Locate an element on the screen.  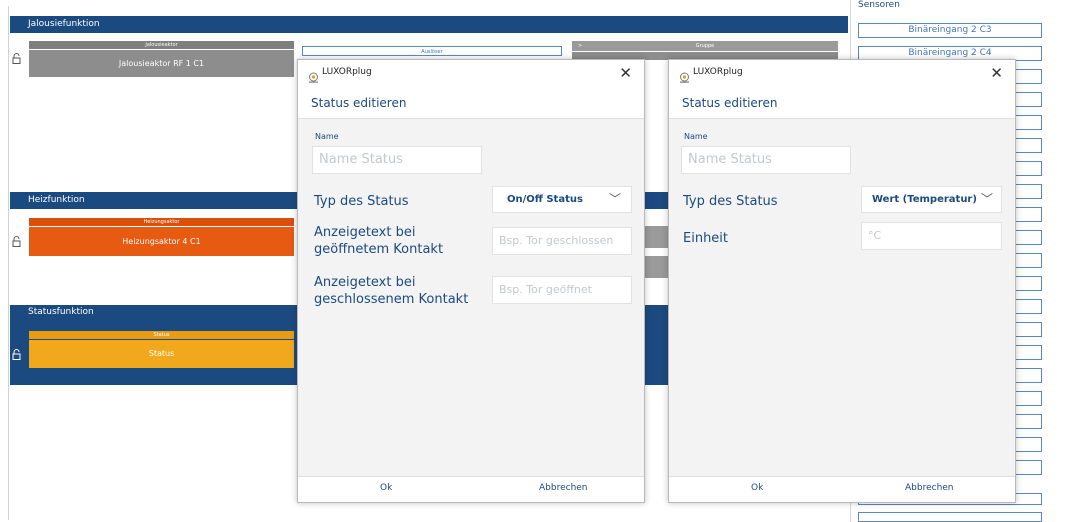
left-frame-line is located at coordinates (8, 263).